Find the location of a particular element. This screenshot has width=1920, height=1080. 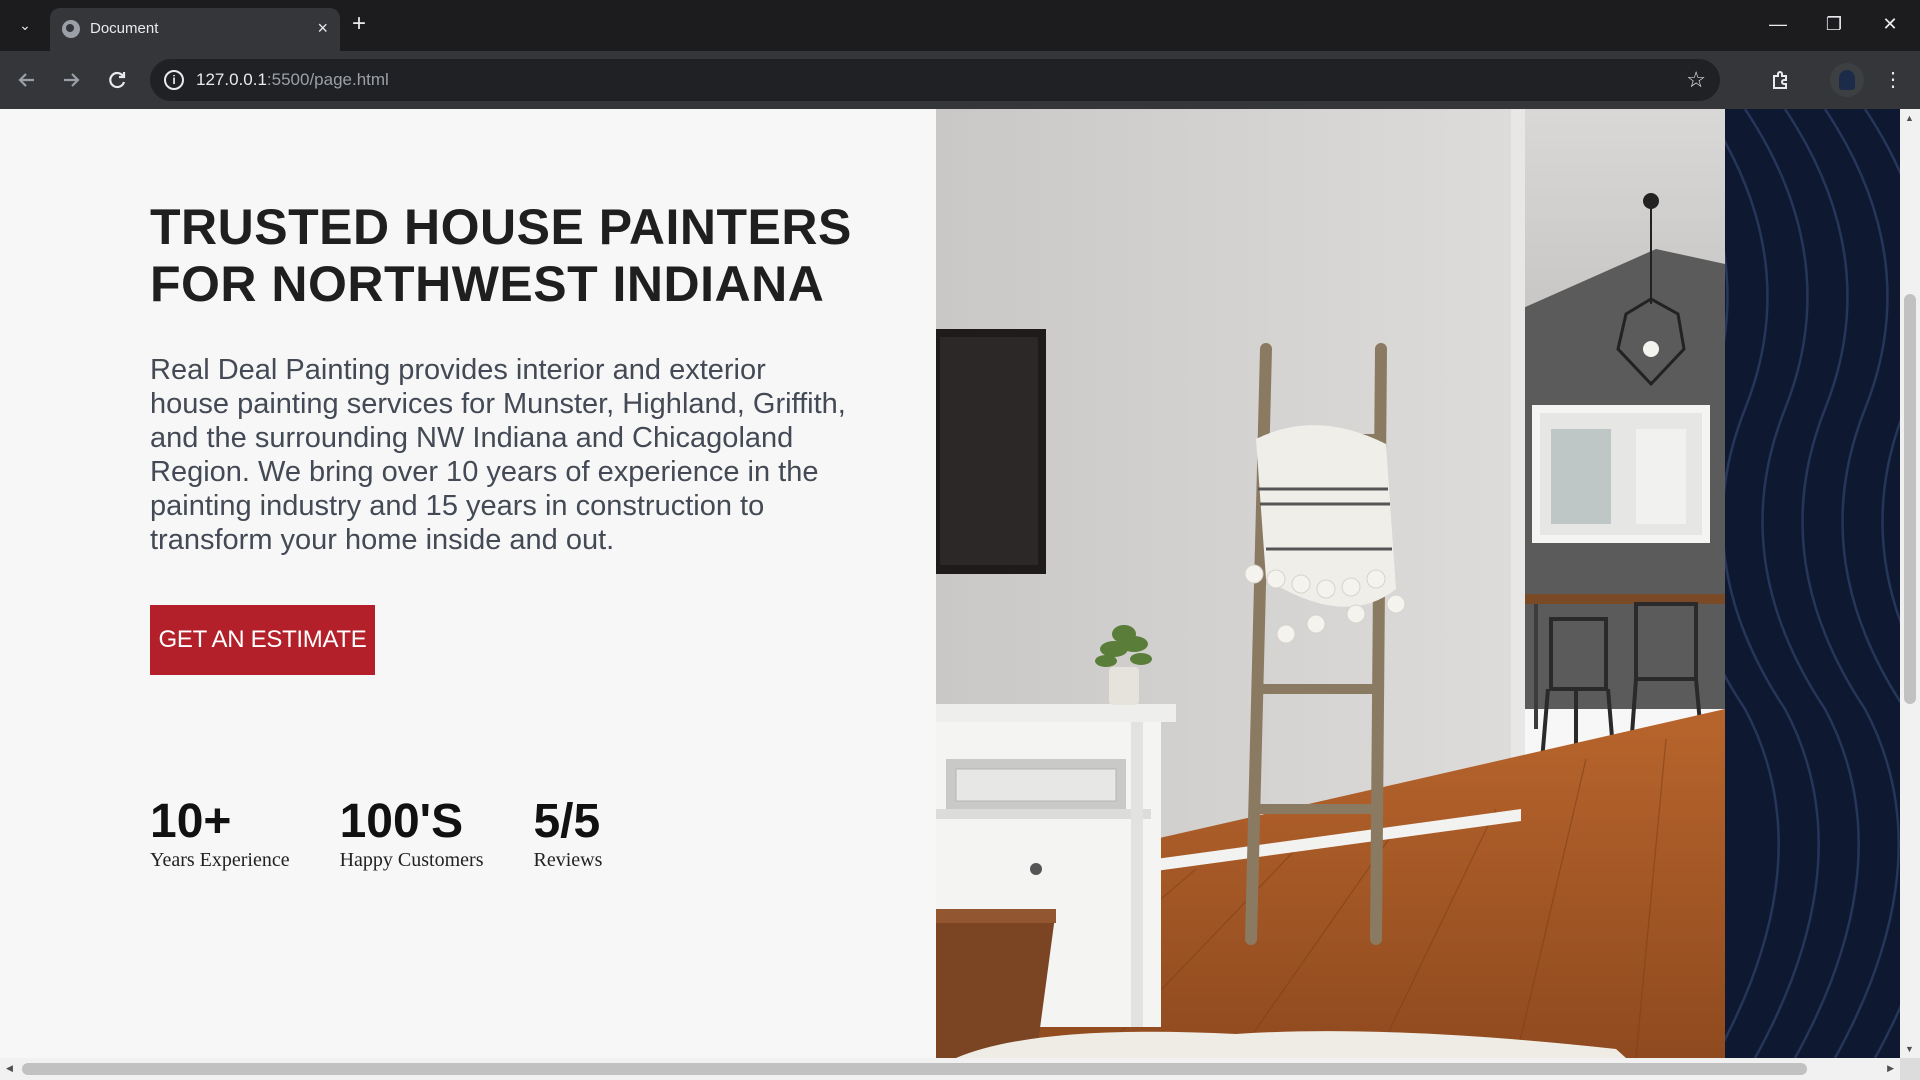

menu-icon: ⋮ is located at coordinates (1893, 80).